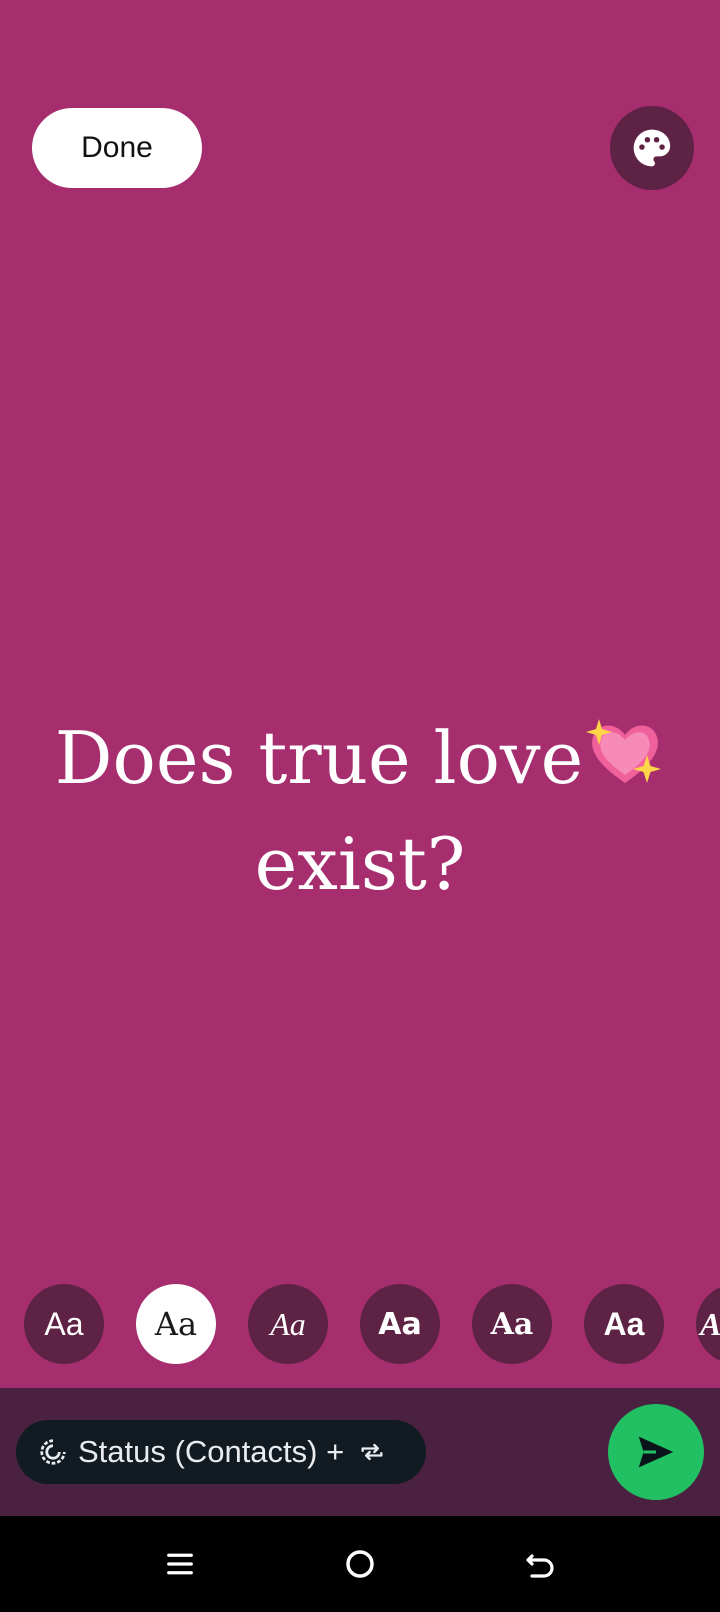 The height and width of the screenshot is (1612, 720). I want to click on font-option-slab: Aa, so click(512, 1324).